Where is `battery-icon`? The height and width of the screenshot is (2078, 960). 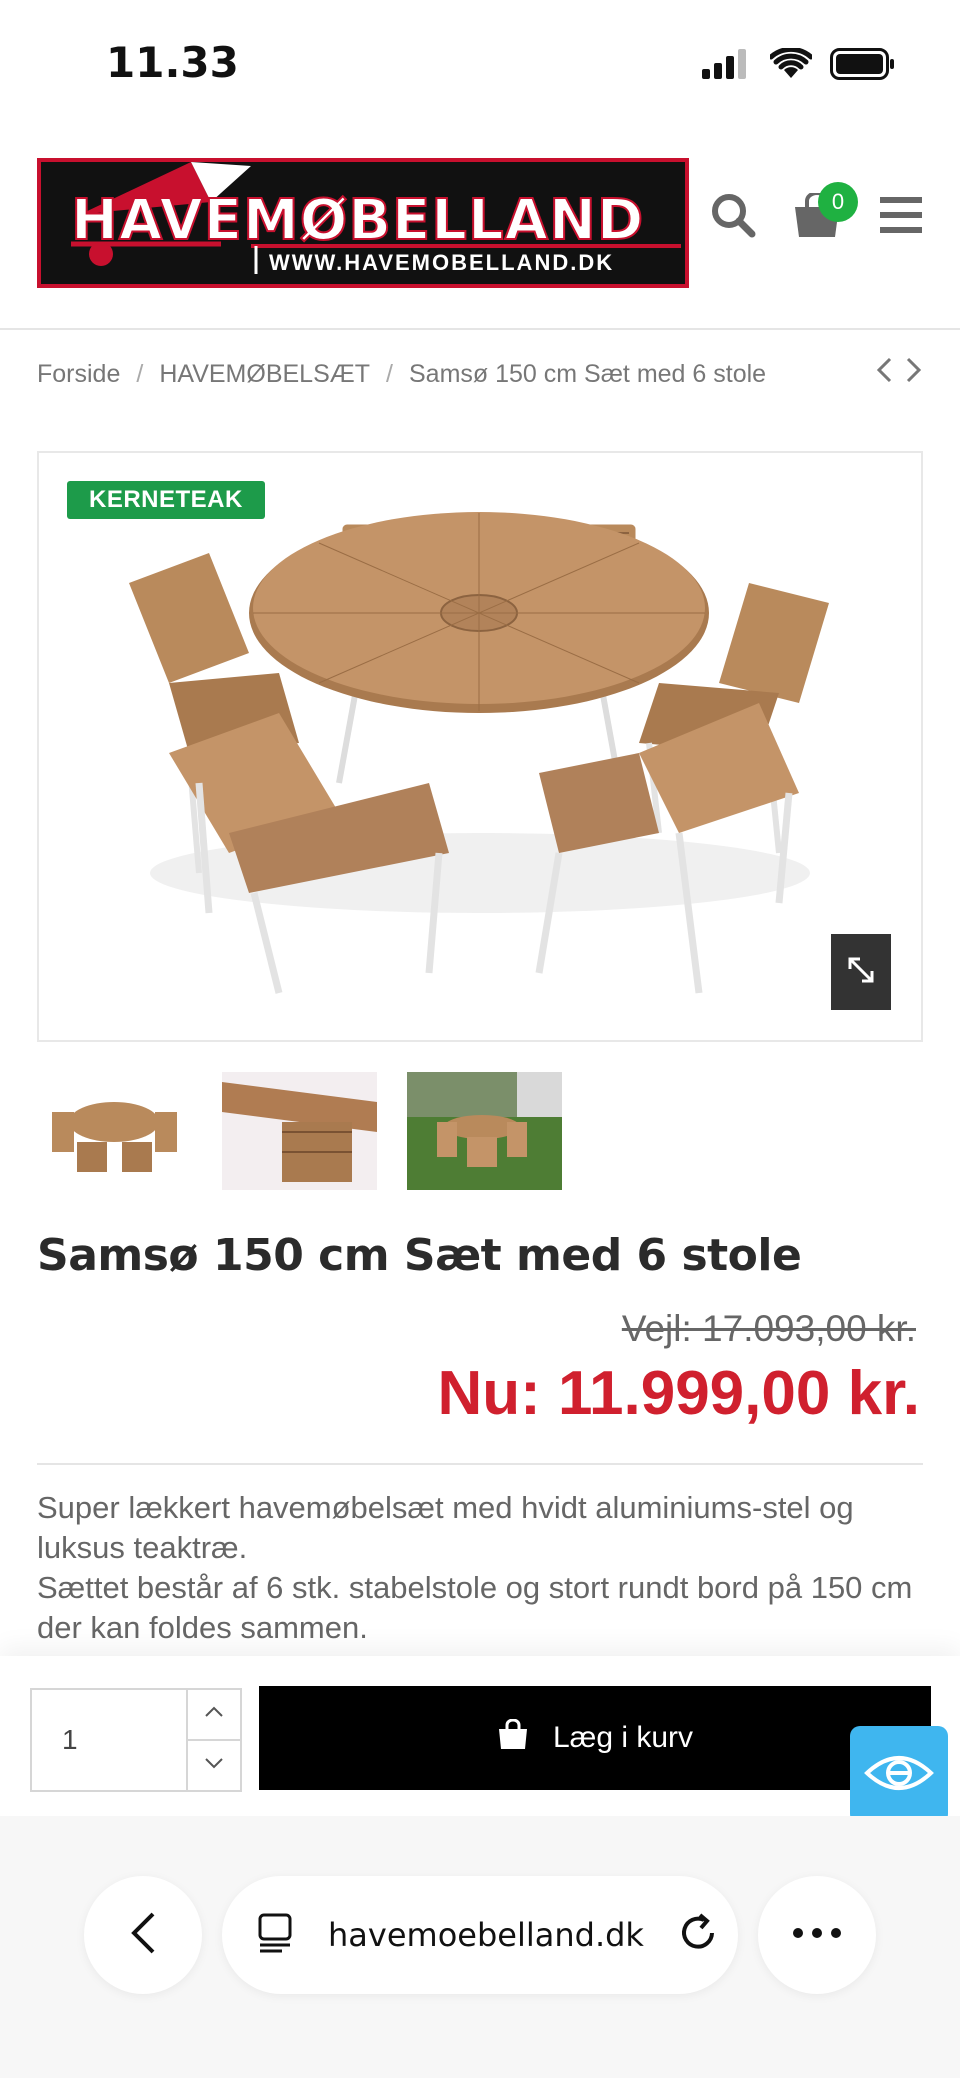
battery-icon is located at coordinates (863, 66).